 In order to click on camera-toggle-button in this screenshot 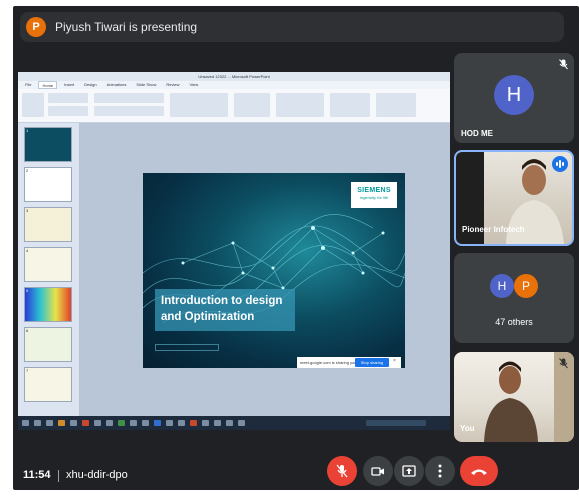, I will do `click(378, 471)`.